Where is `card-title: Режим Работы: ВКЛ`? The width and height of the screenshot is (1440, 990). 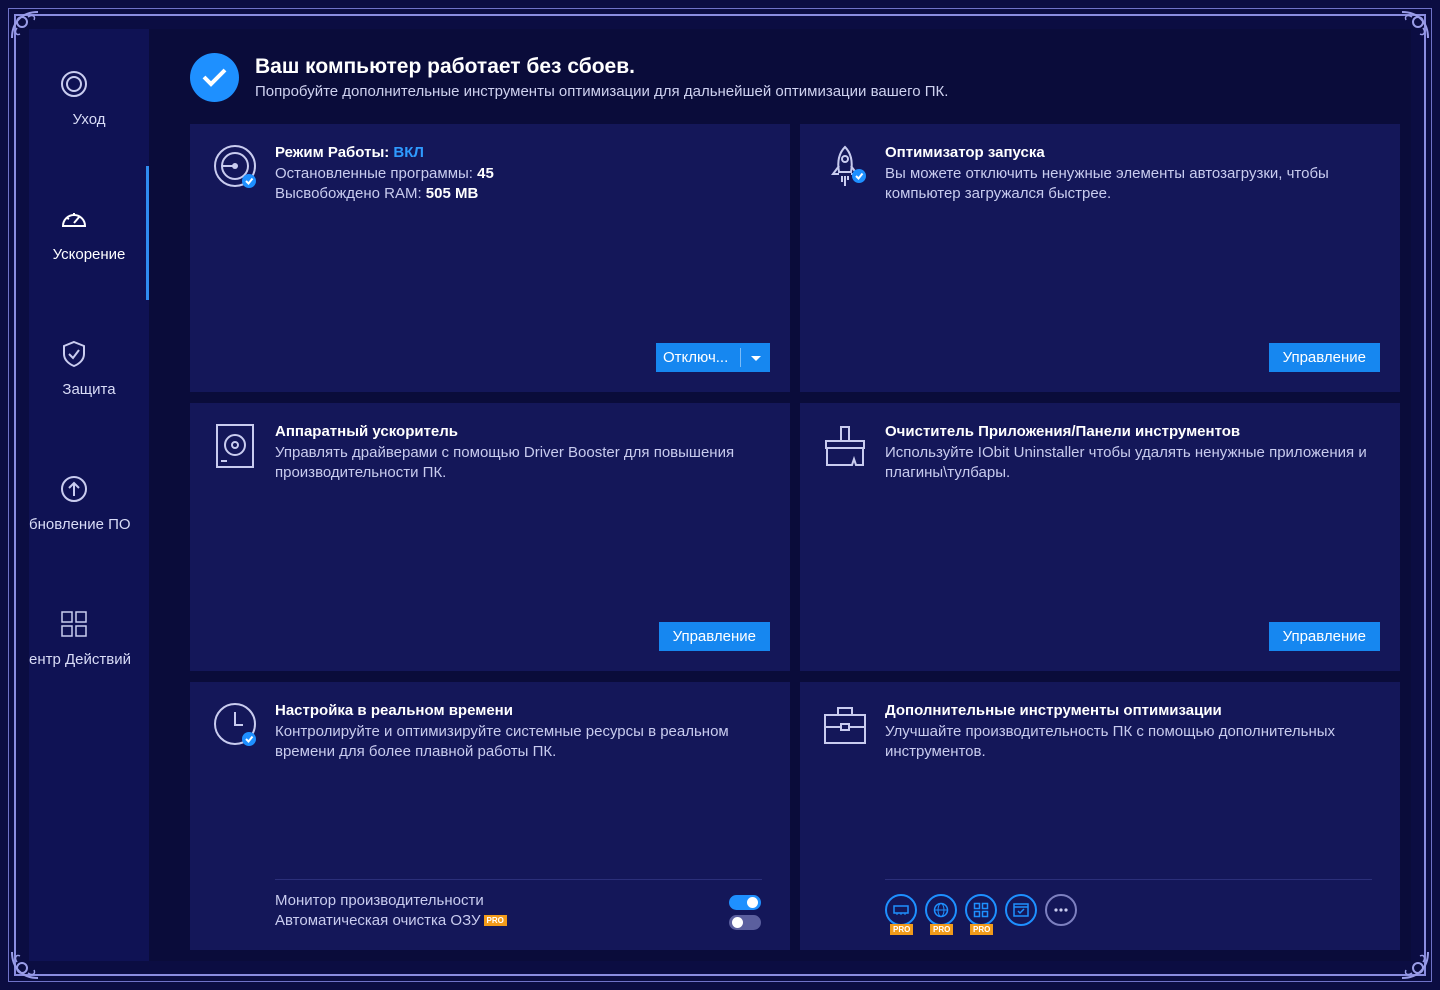 card-title: Режим Работы: ВКЛ is located at coordinates (349, 152).